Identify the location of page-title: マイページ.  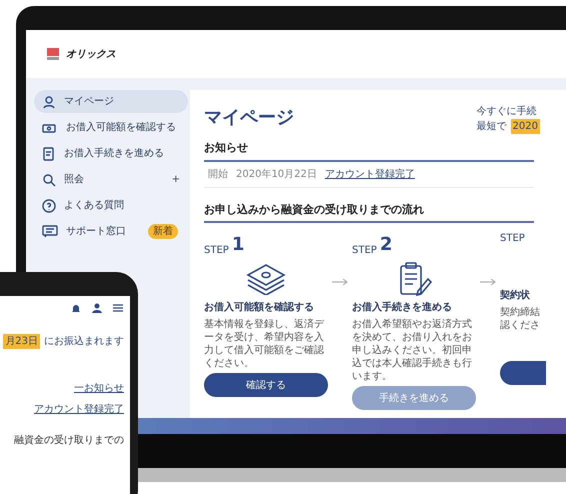
(249, 118).